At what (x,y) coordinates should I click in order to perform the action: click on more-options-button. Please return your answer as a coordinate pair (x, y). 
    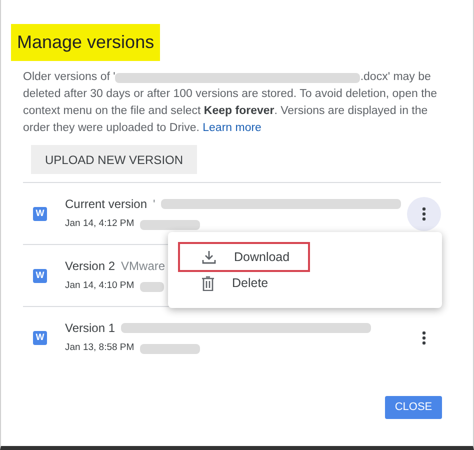
    Looking at the image, I should click on (424, 213).